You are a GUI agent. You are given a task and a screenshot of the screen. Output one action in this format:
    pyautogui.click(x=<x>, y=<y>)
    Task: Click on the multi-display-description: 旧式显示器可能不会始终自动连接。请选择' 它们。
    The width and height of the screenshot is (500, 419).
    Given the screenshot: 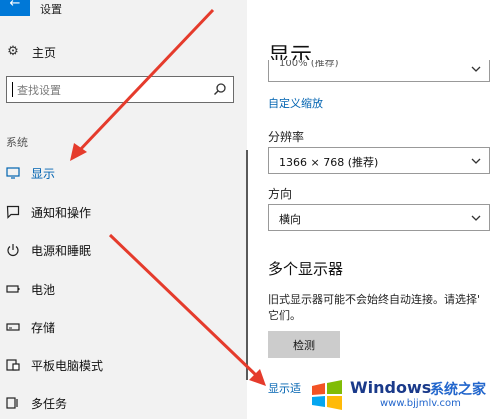 What is the action you would take?
    pyautogui.click(x=384, y=308)
    